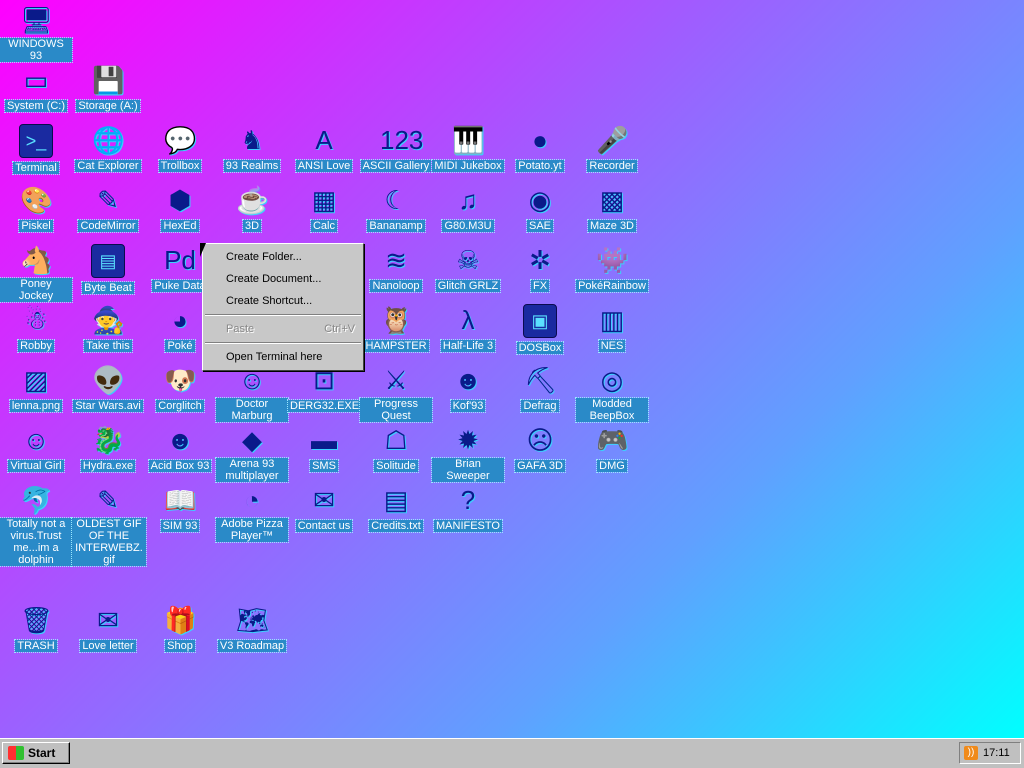 This screenshot has width=1024, height=768. I want to click on desktop-icon: 🐉 Hydra.exe, so click(108, 449).